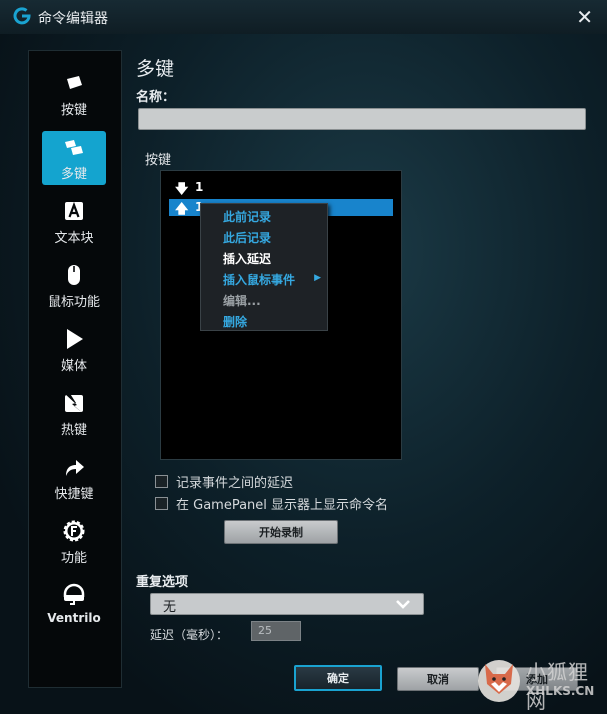 The height and width of the screenshot is (714, 607). What do you see at coordinates (438, 679) in the screenshot?
I see `cancel-button: 取消` at bounding box center [438, 679].